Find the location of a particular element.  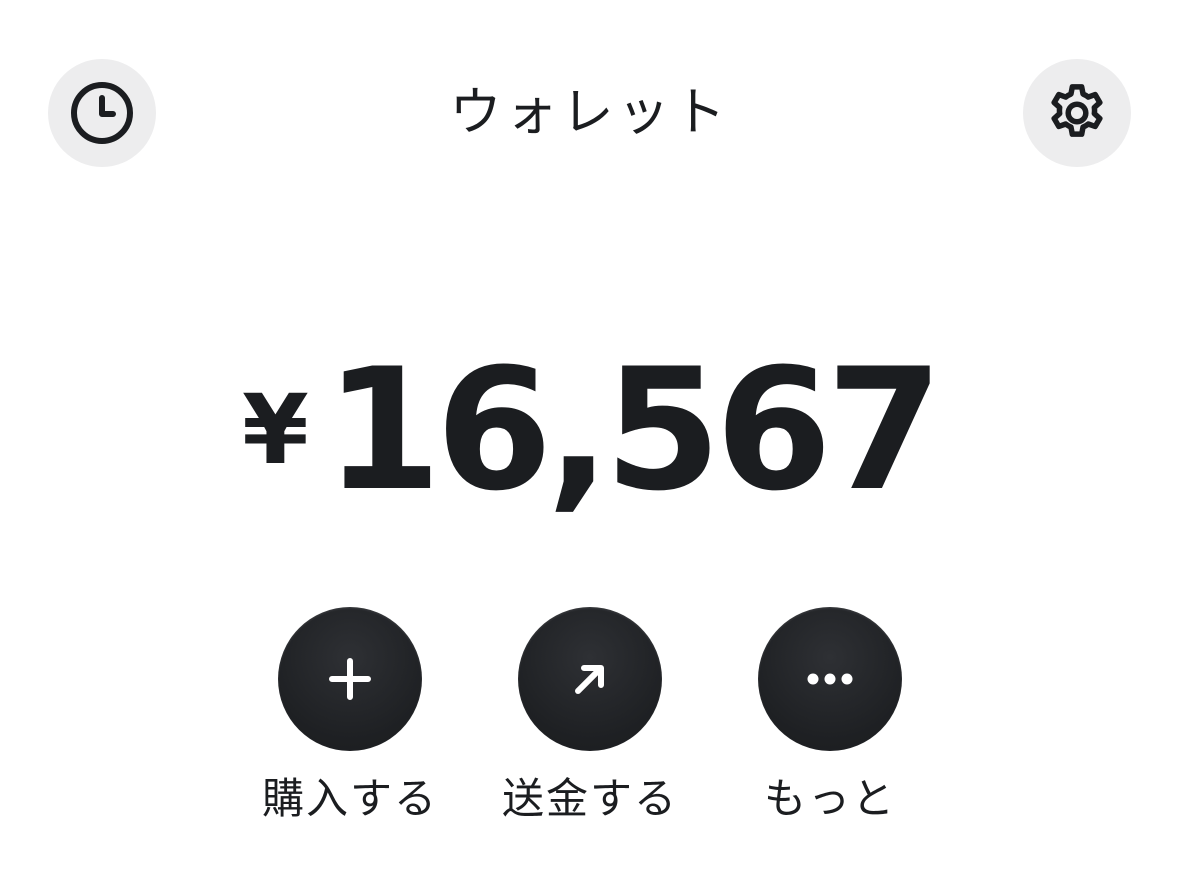

more-icon is located at coordinates (830, 679).